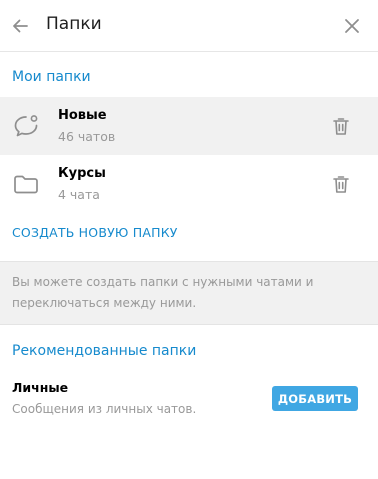  Describe the element at coordinates (82, 115) in the screenshot. I see `folder-name: Новые` at that location.